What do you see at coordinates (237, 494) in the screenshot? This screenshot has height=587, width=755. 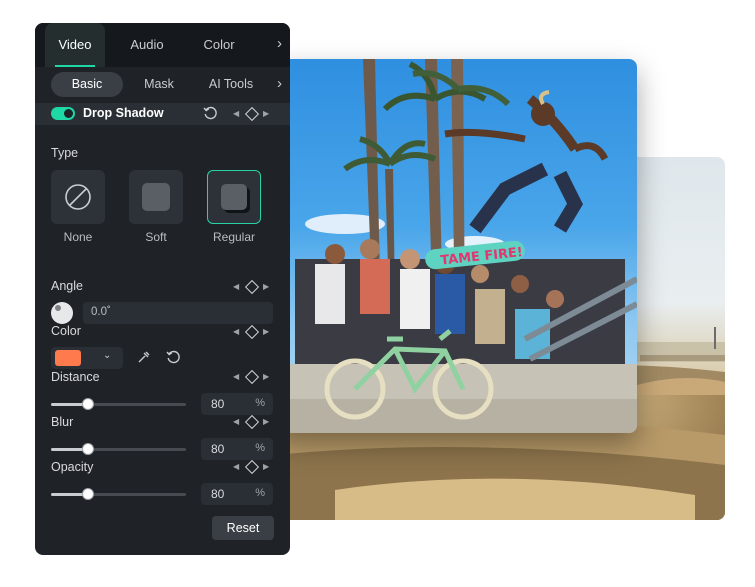 I see `opacity-input: 80%` at bounding box center [237, 494].